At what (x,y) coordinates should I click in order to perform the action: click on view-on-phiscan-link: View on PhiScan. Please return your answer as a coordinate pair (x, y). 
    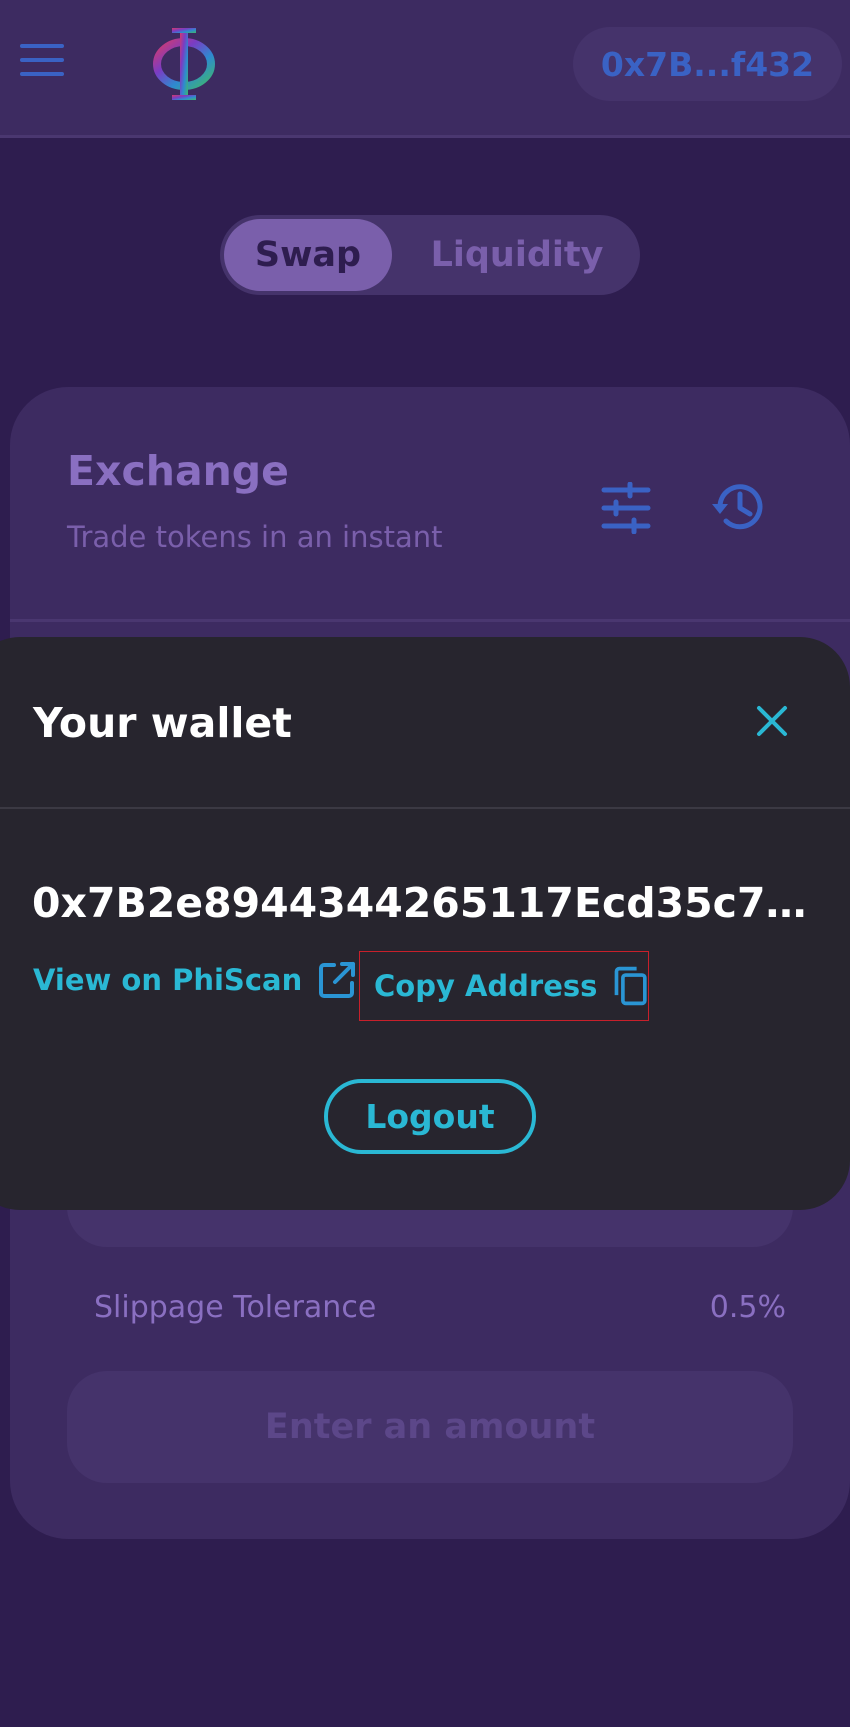
    Looking at the image, I should click on (194, 980).